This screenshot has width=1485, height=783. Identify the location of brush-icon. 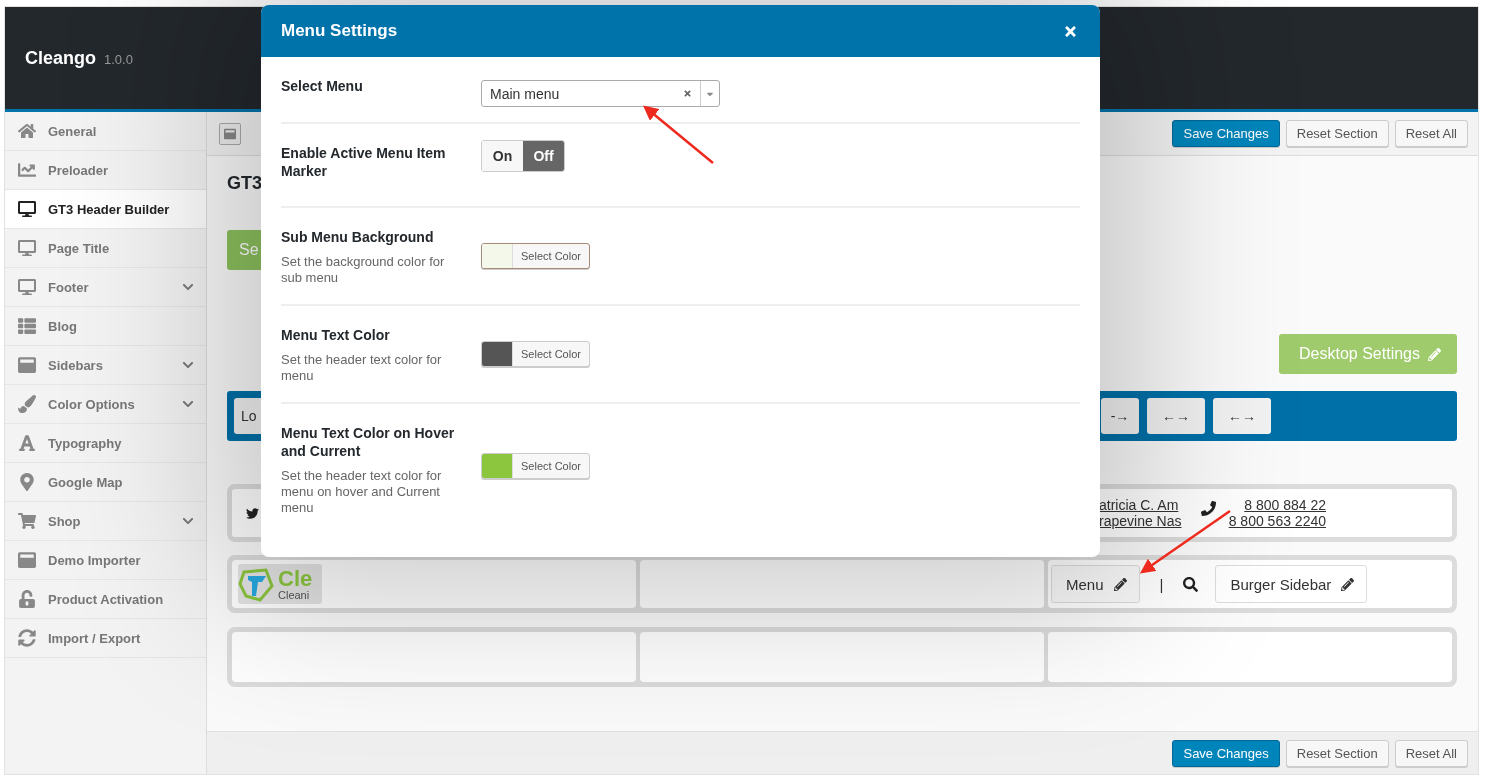
(27, 404).